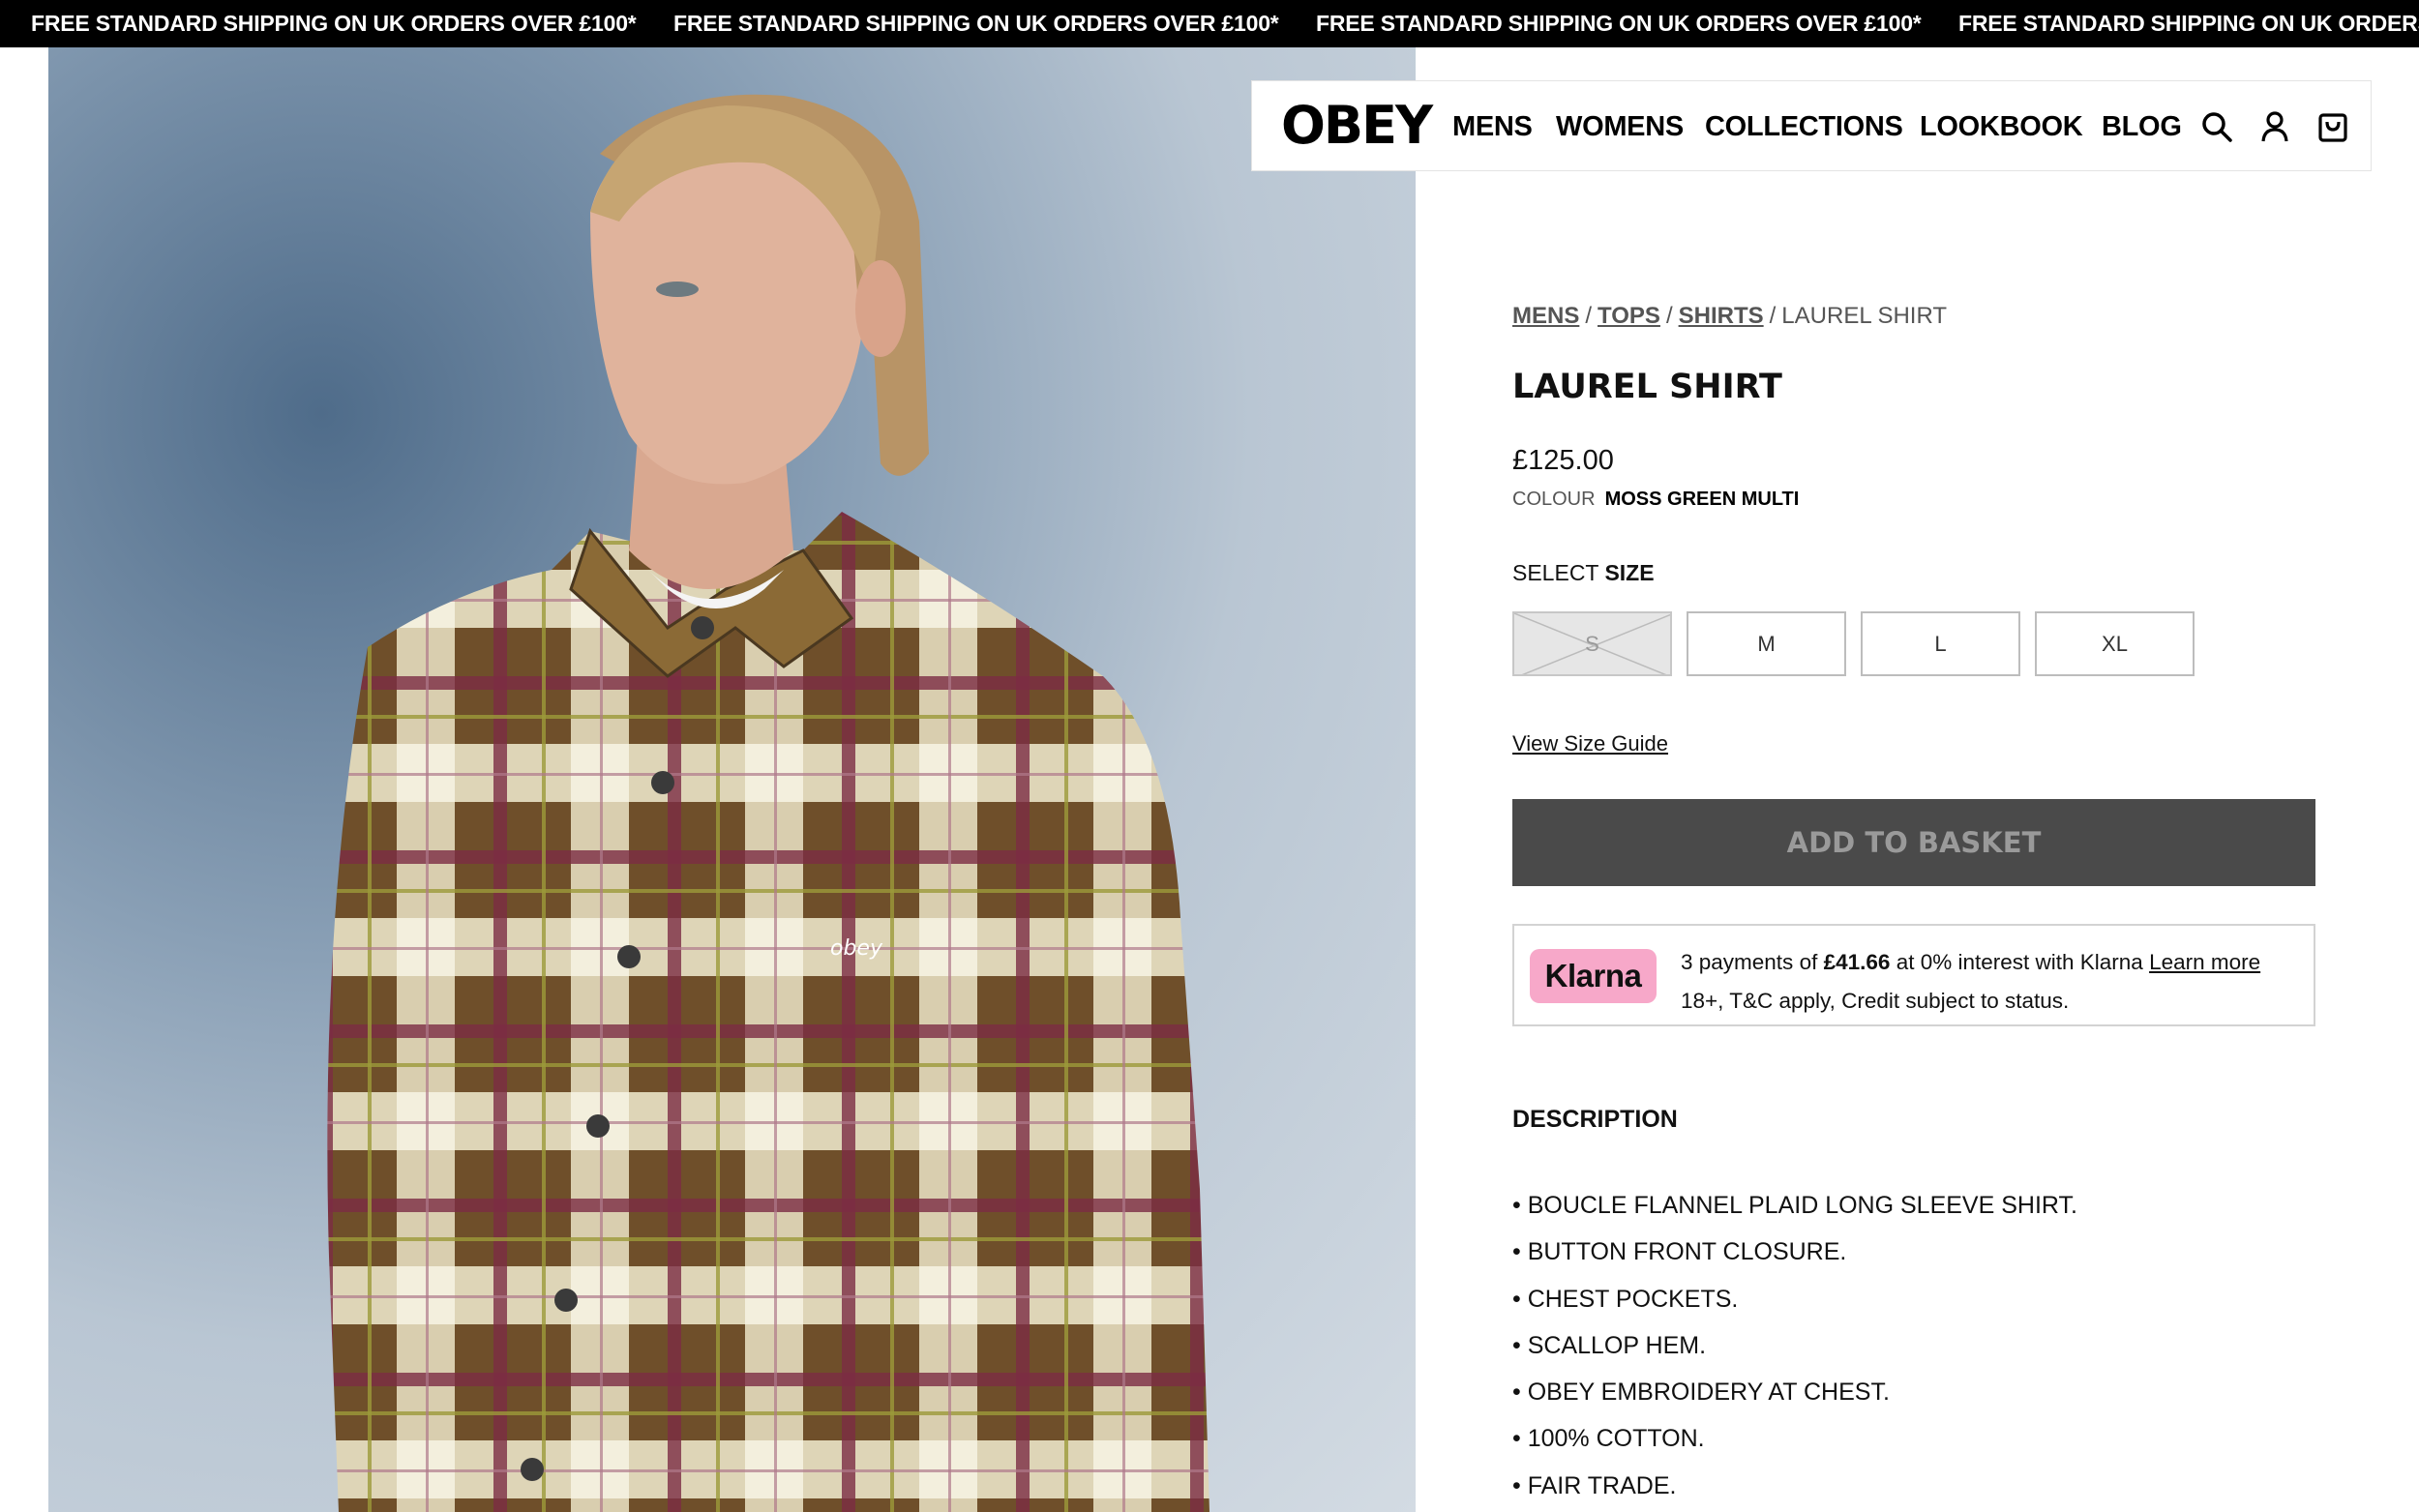 This screenshot has width=2419, height=1512. What do you see at coordinates (1702, 500) in the screenshot?
I see `colour-value: MOSS GREEN MULTI` at bounding box center [1702, 500].